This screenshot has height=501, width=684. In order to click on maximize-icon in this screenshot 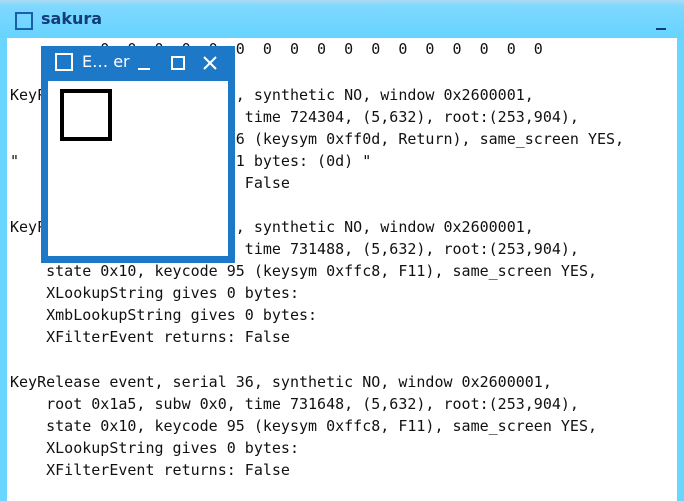, I will do `click(178, 62)`.